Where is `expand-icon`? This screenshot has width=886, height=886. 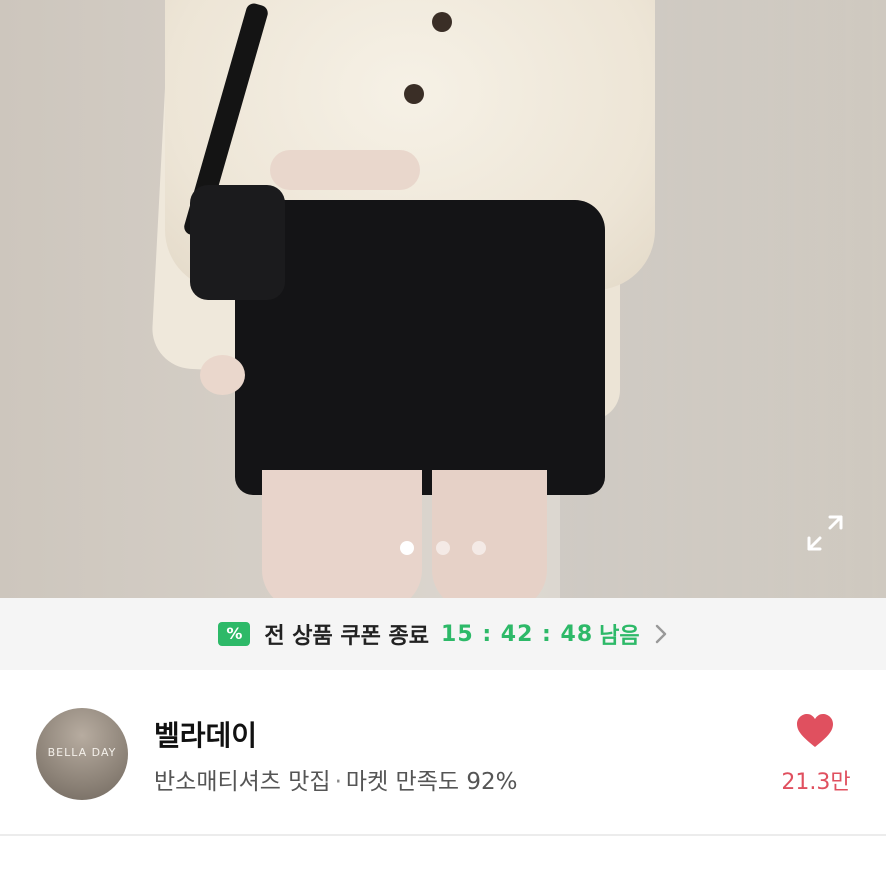 expand-icon is located at coordinates (825, 533).